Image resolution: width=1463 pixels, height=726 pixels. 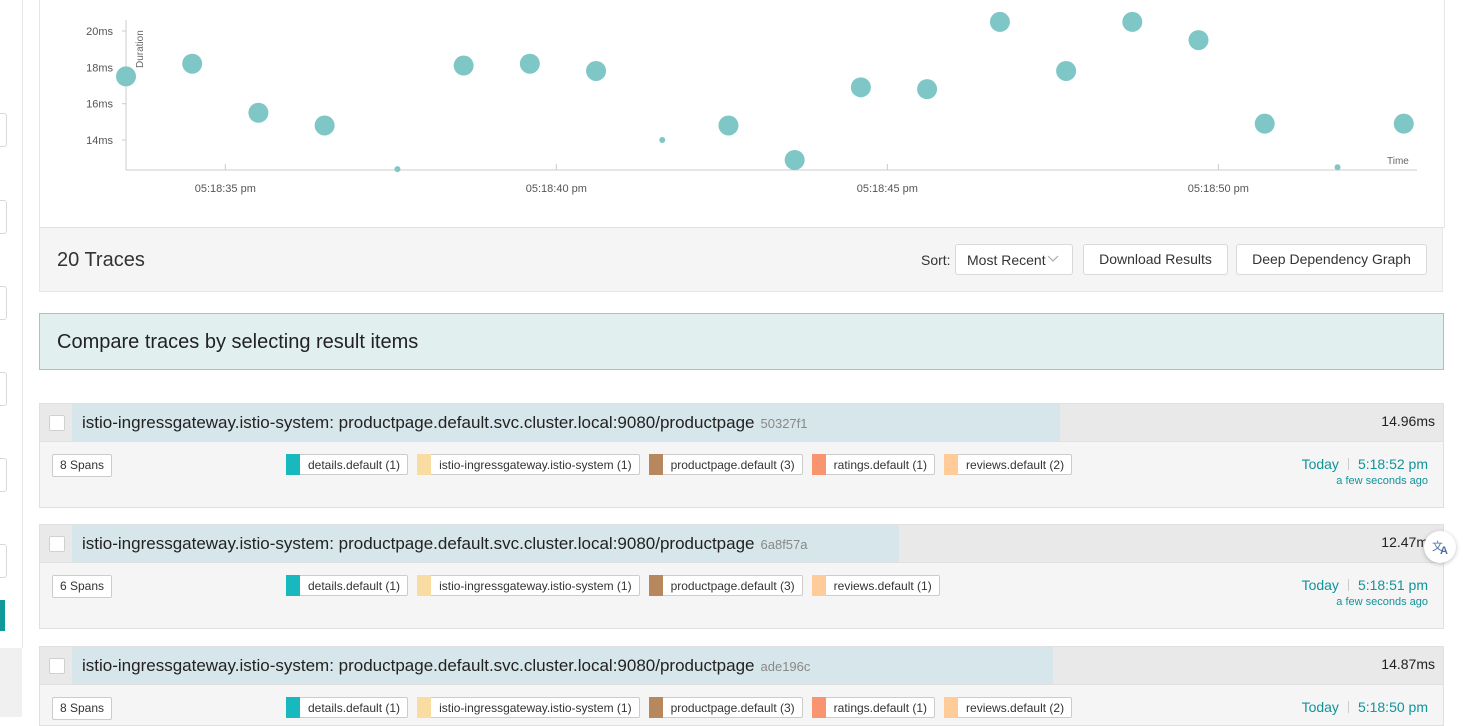 I want to click on sidebar-input-tags, so click(x=3, y=303).